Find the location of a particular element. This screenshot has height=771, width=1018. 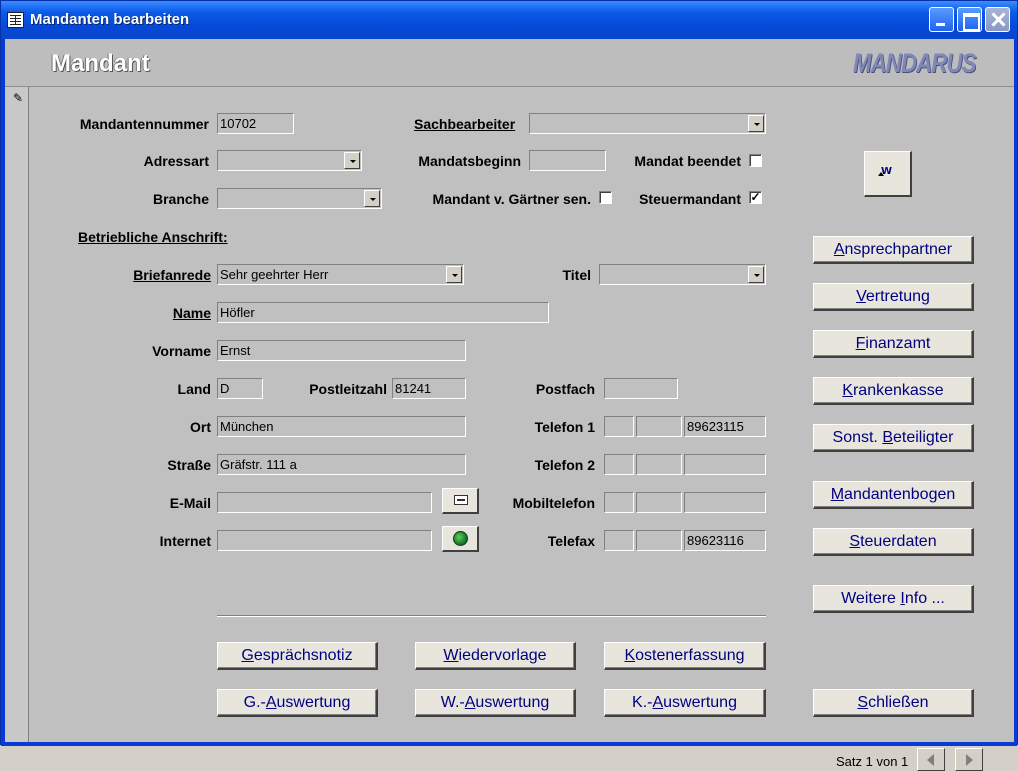

wiedervorlage-button: Wiedervorlage is located at coordinates (495, 656).